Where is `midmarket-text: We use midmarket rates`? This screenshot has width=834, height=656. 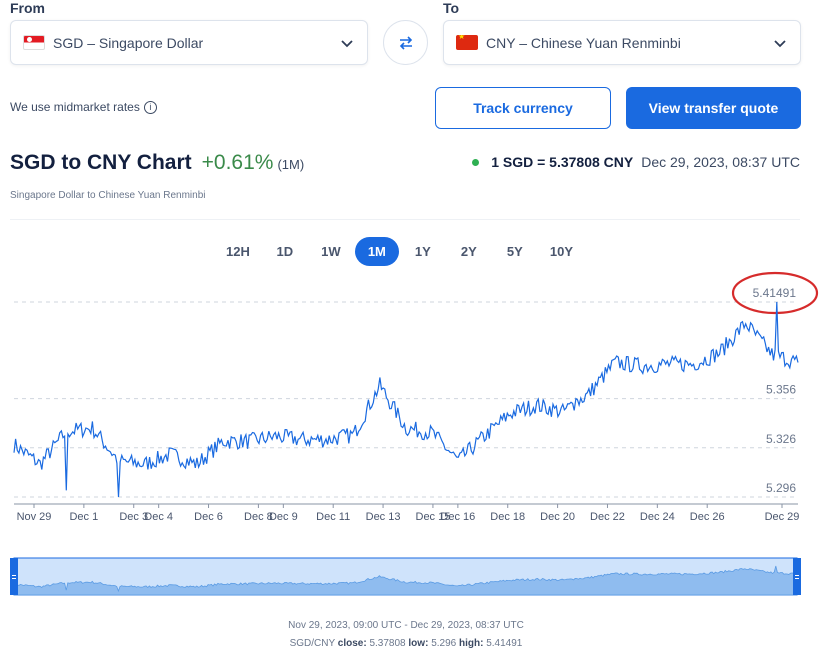 midmarket-text: We use midmarket rates is located at coordinates (75, 107).